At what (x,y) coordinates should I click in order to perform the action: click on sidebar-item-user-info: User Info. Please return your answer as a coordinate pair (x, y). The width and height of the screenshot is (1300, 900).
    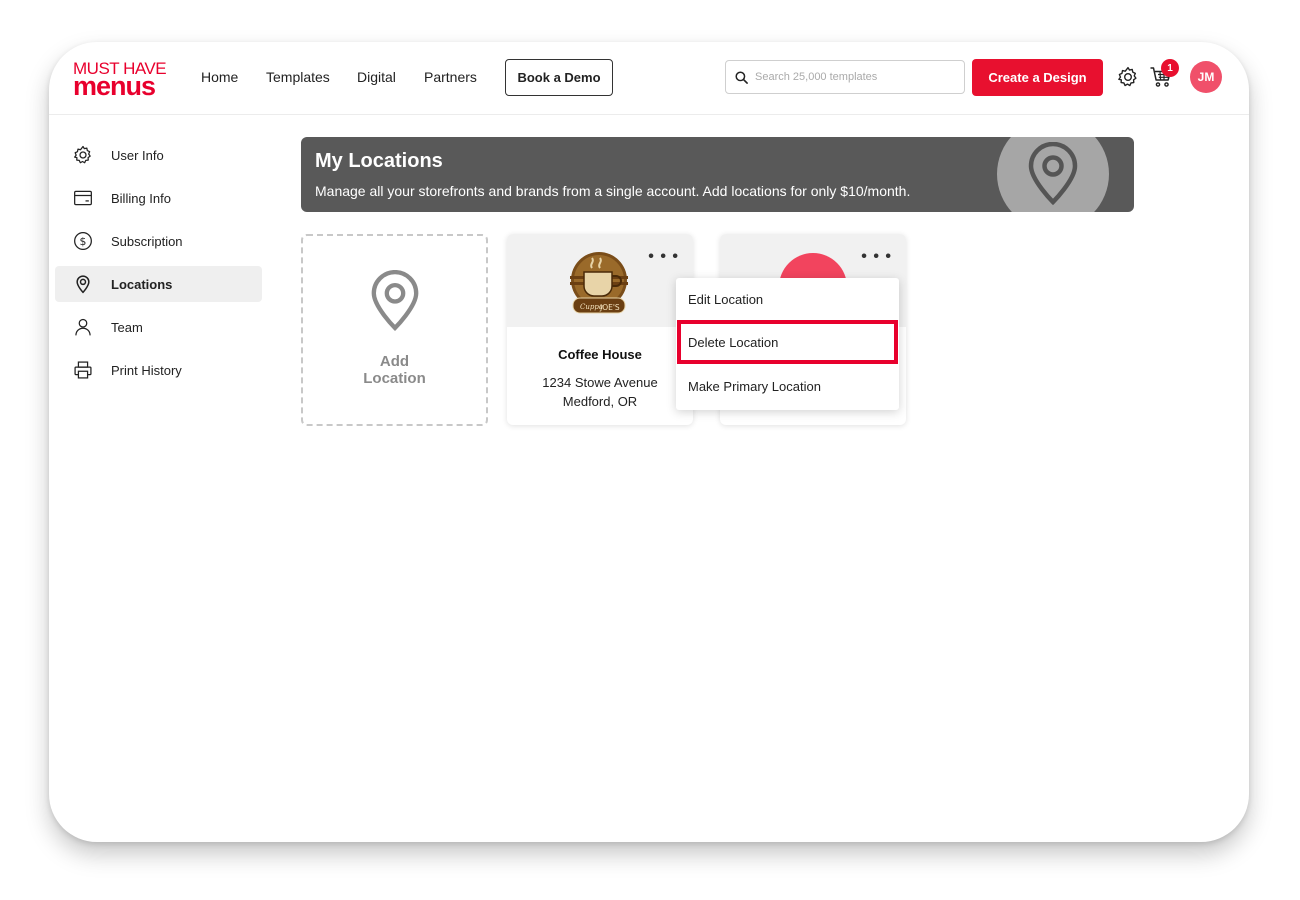
    Looking at the image, I should click on (158, 155).